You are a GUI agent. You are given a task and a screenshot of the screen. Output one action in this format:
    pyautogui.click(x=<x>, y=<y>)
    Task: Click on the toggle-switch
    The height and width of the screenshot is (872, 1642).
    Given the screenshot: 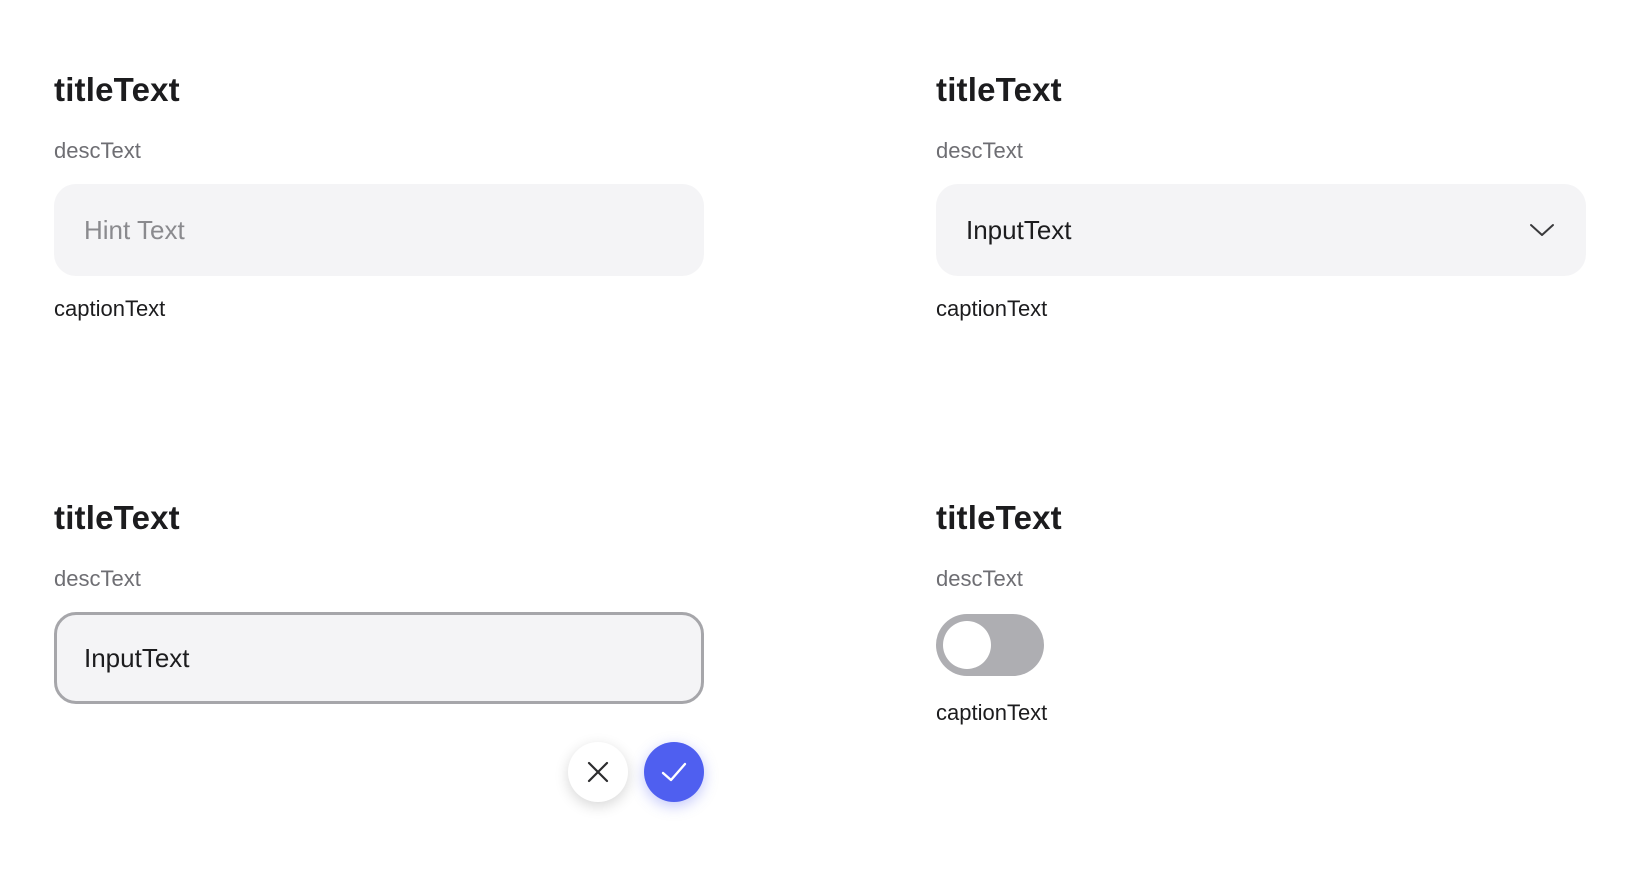 What is the action you would take?
    pyautogui.click(x=990, y=645)
    